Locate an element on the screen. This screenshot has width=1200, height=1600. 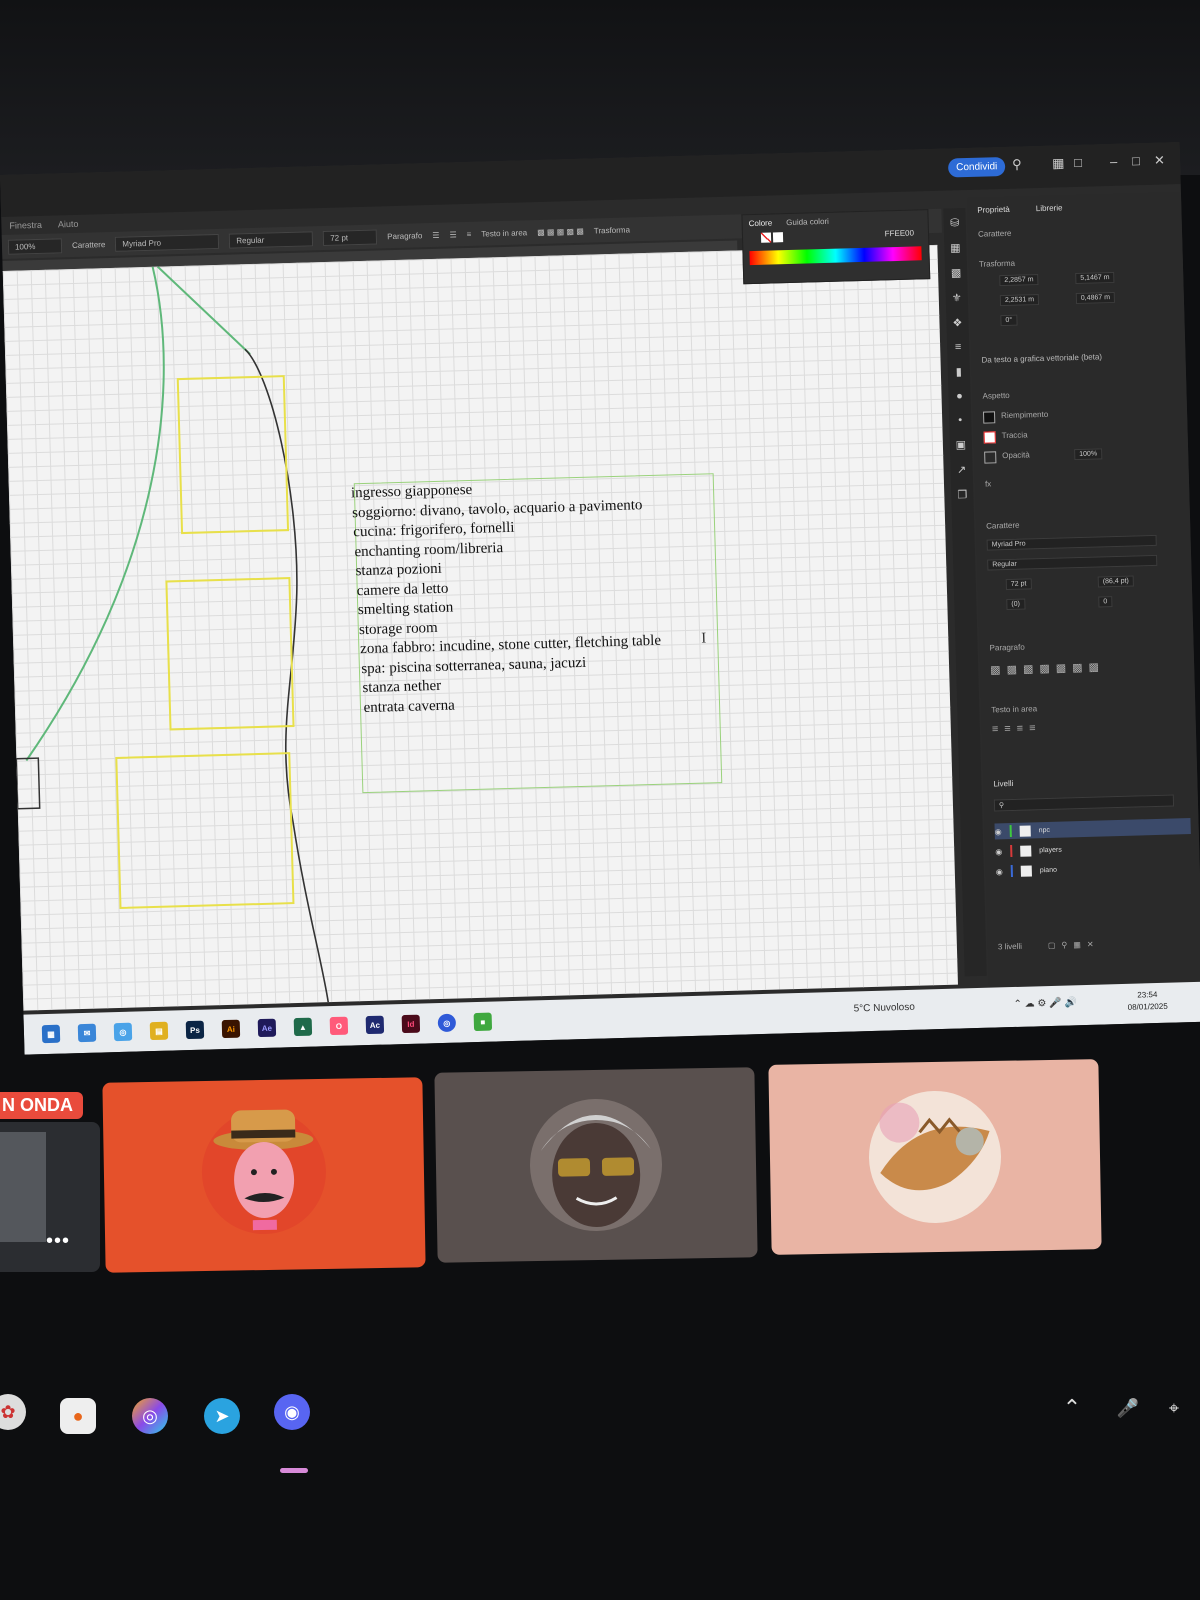
green-curve is located at coordinates (94, 514).